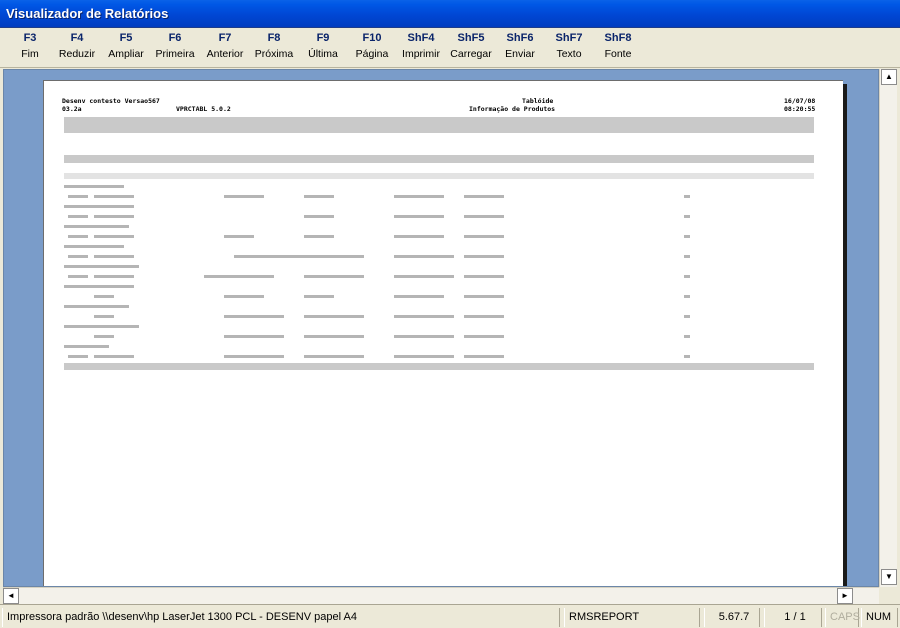  What do you see at coordinates (800, 101) in the screenshot?
I see `report-date: 16/07/08` at bounding box center [800, 101].